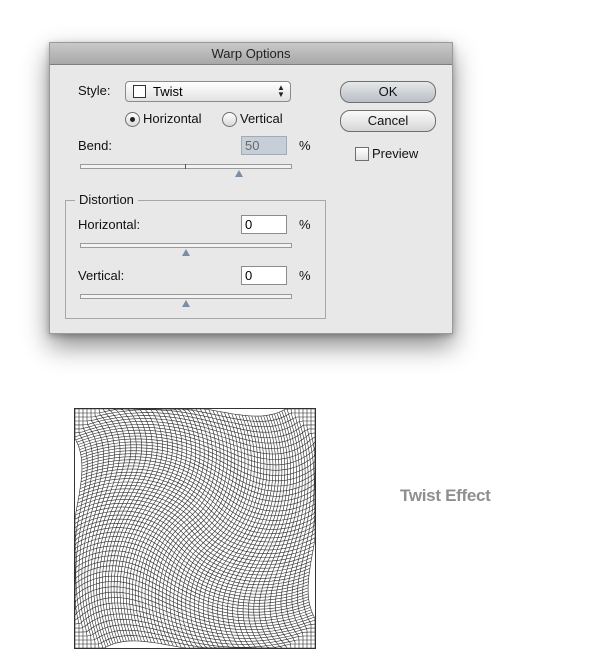  I want to click on bend-label: Bend:, so click(95, 145).